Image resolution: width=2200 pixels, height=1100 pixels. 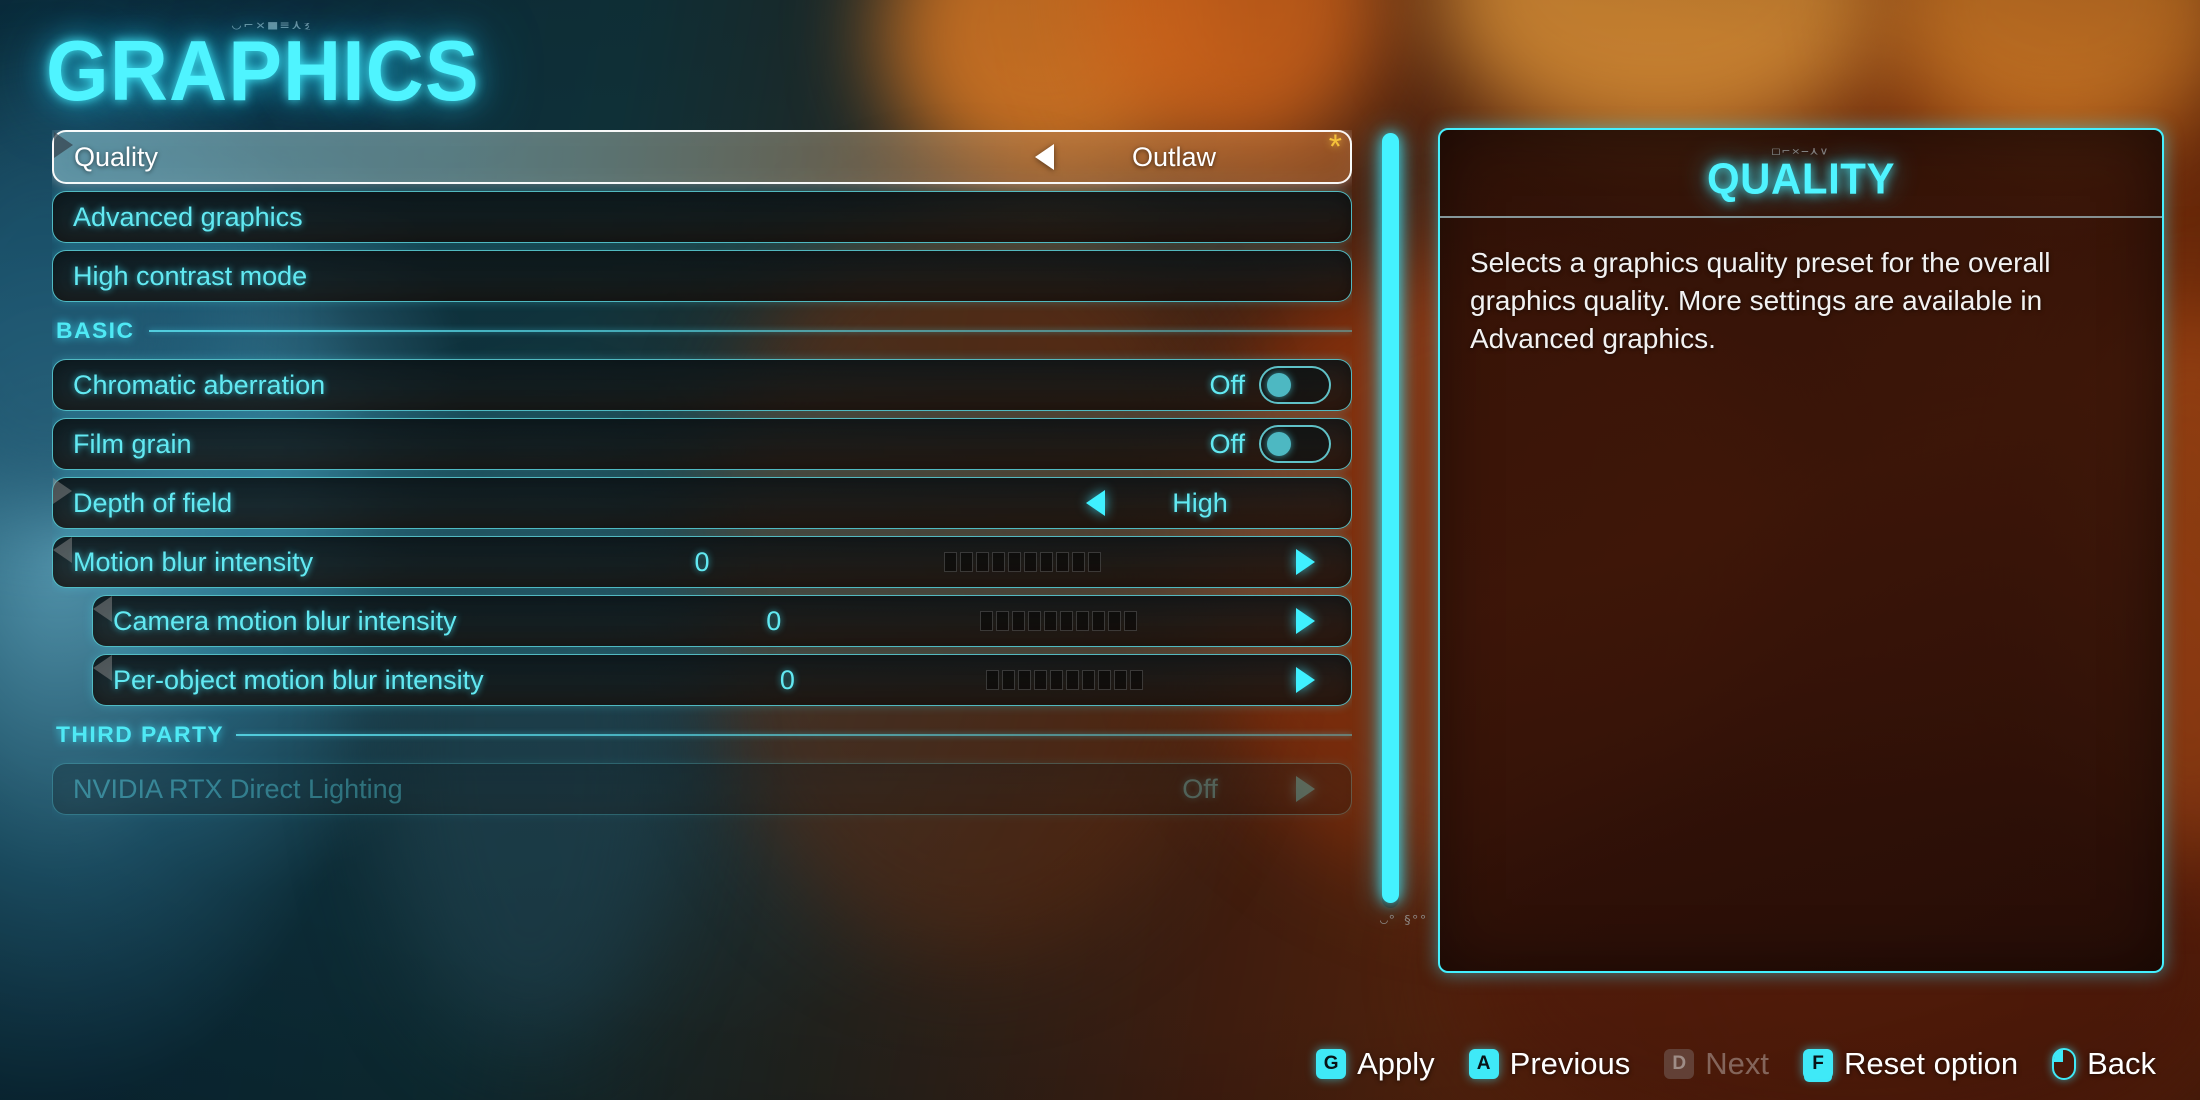 I want to click on setting-value: Outlaw, so click(x=1174, y=156).